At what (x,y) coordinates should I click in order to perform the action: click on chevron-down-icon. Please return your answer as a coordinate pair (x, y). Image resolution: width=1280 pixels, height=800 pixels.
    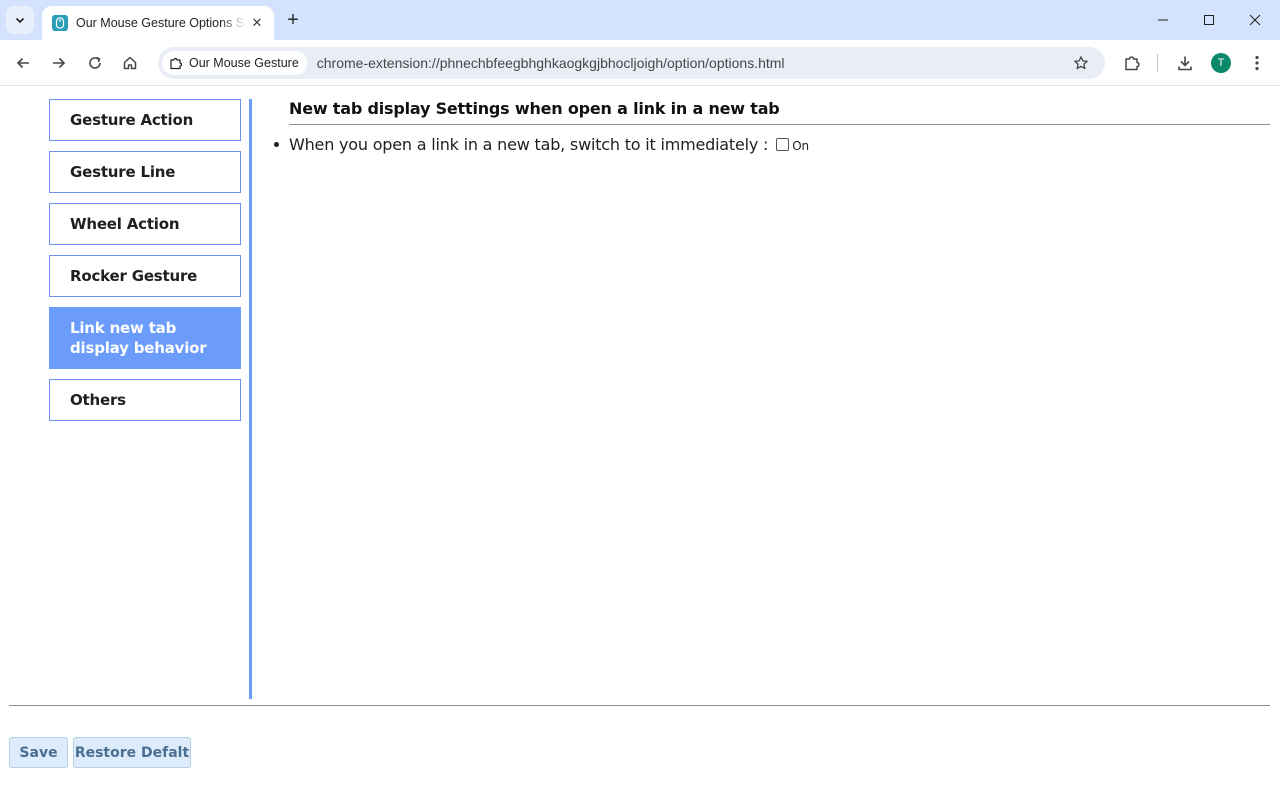
    Looking at the image, I should click on (20, 20).